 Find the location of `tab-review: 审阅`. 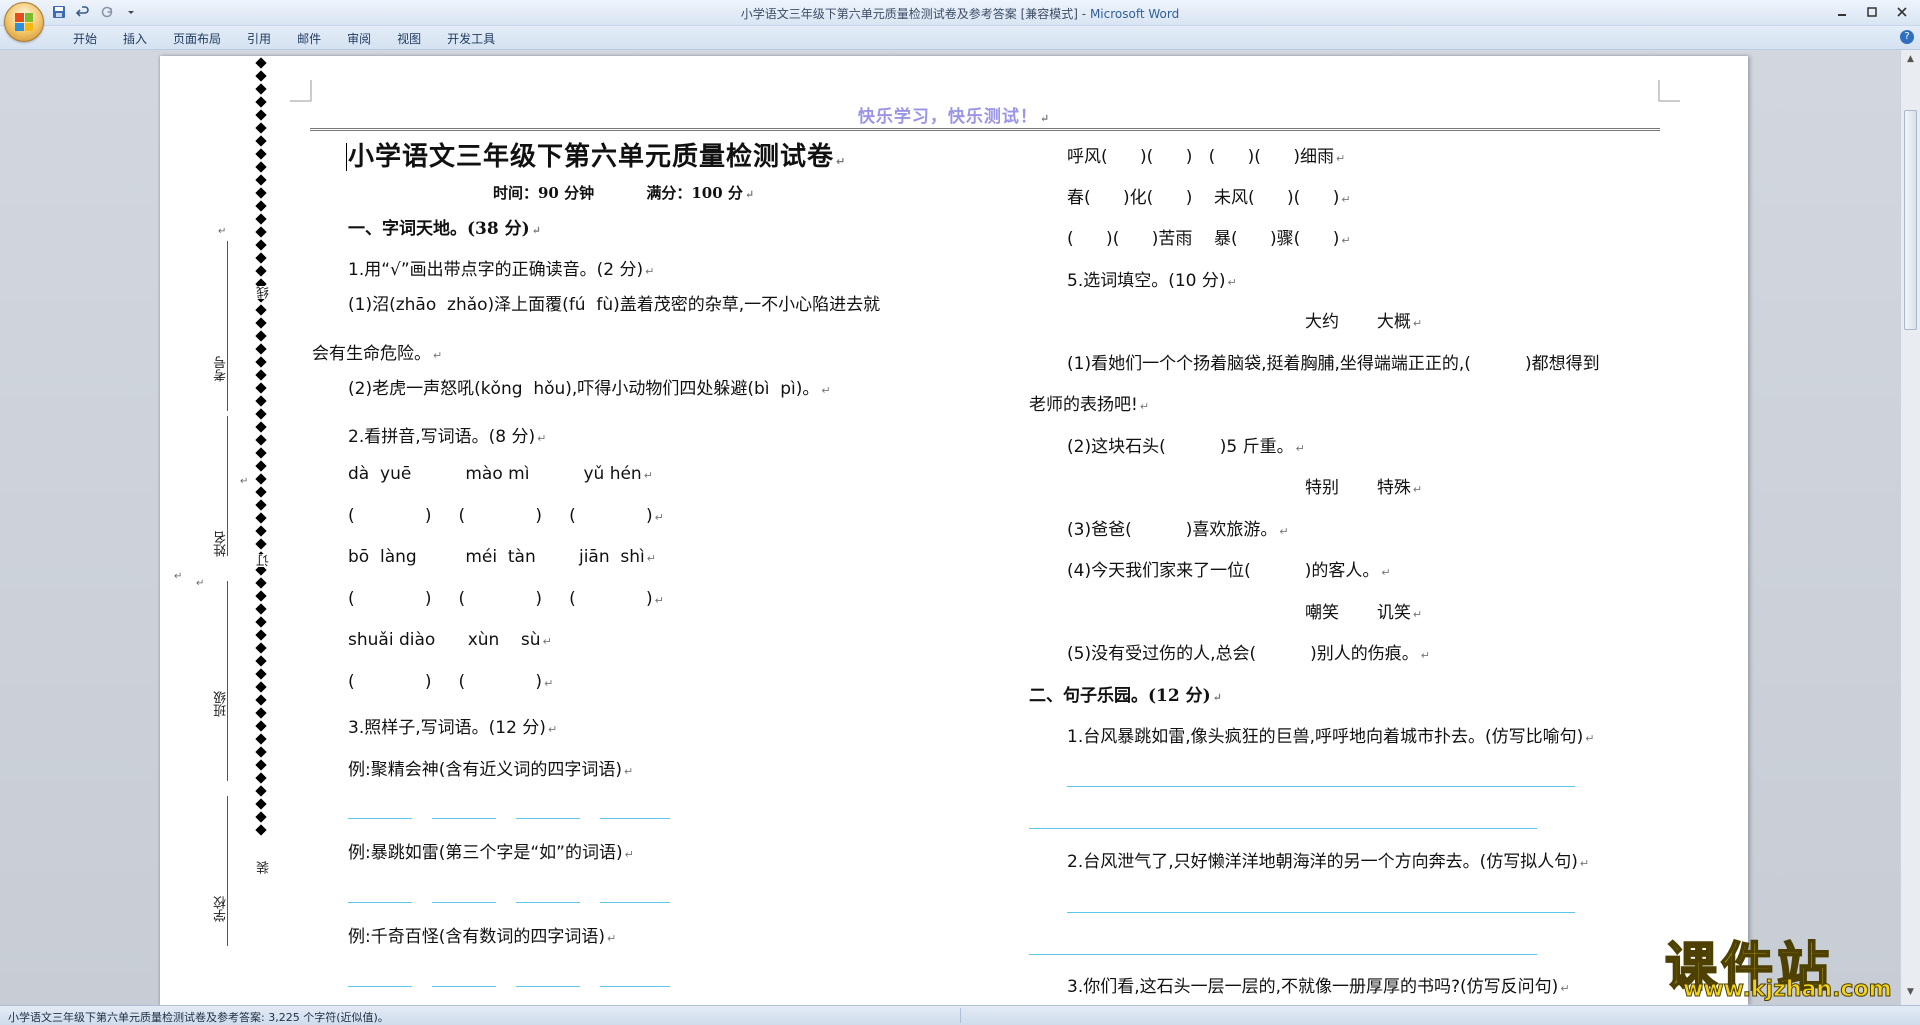

tab-review: 审阅 is located at coordinates (359, 39).